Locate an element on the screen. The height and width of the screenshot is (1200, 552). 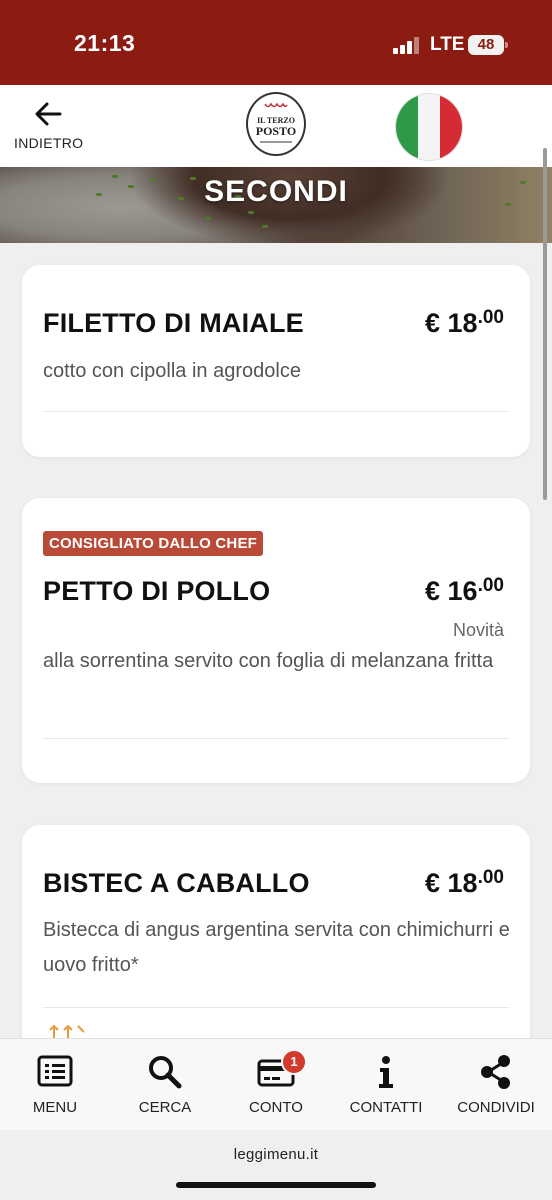
new-tag: Novità is located at coordinates (478, 630).